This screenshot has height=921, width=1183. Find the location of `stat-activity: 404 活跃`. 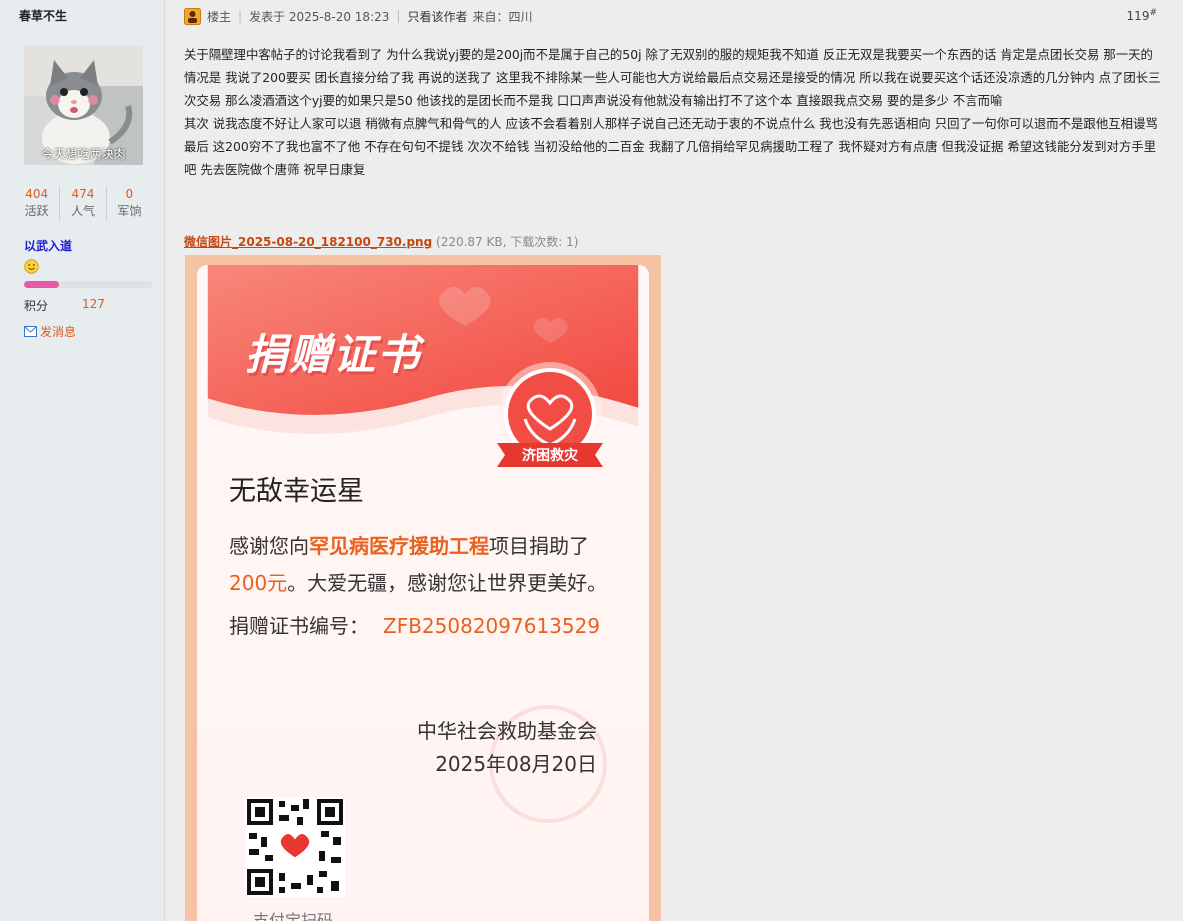

stat-activity: 404 活跃 is located at coordinates (37, 203).